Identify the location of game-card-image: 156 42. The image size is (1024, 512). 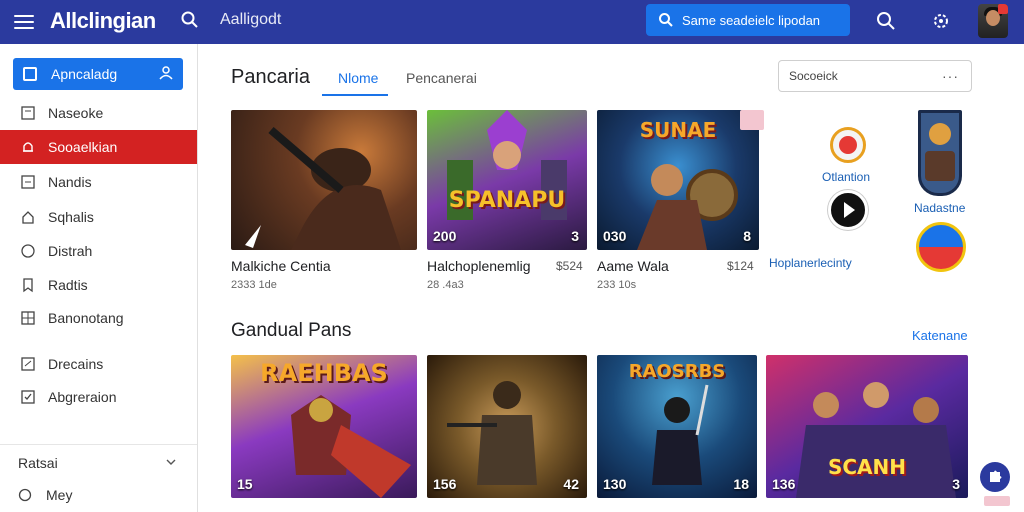
(507, 426).